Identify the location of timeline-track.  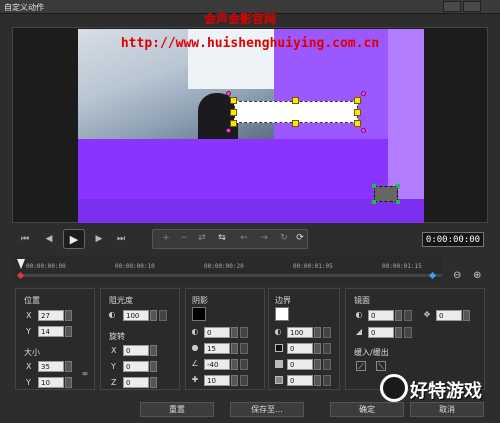
(230, 275).